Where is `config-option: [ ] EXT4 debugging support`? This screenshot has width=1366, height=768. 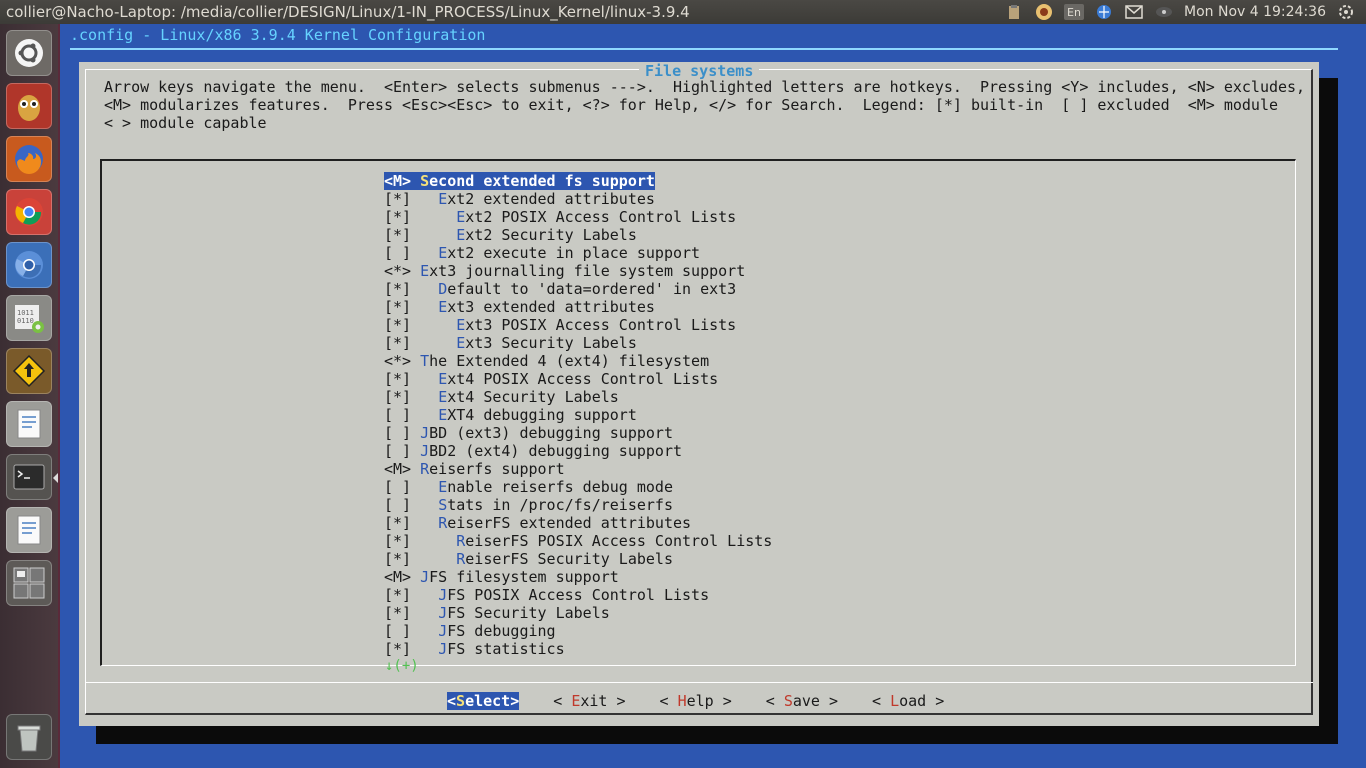
config-option: [ ] EXT4 debugging support is located at coordinates (578, 415).